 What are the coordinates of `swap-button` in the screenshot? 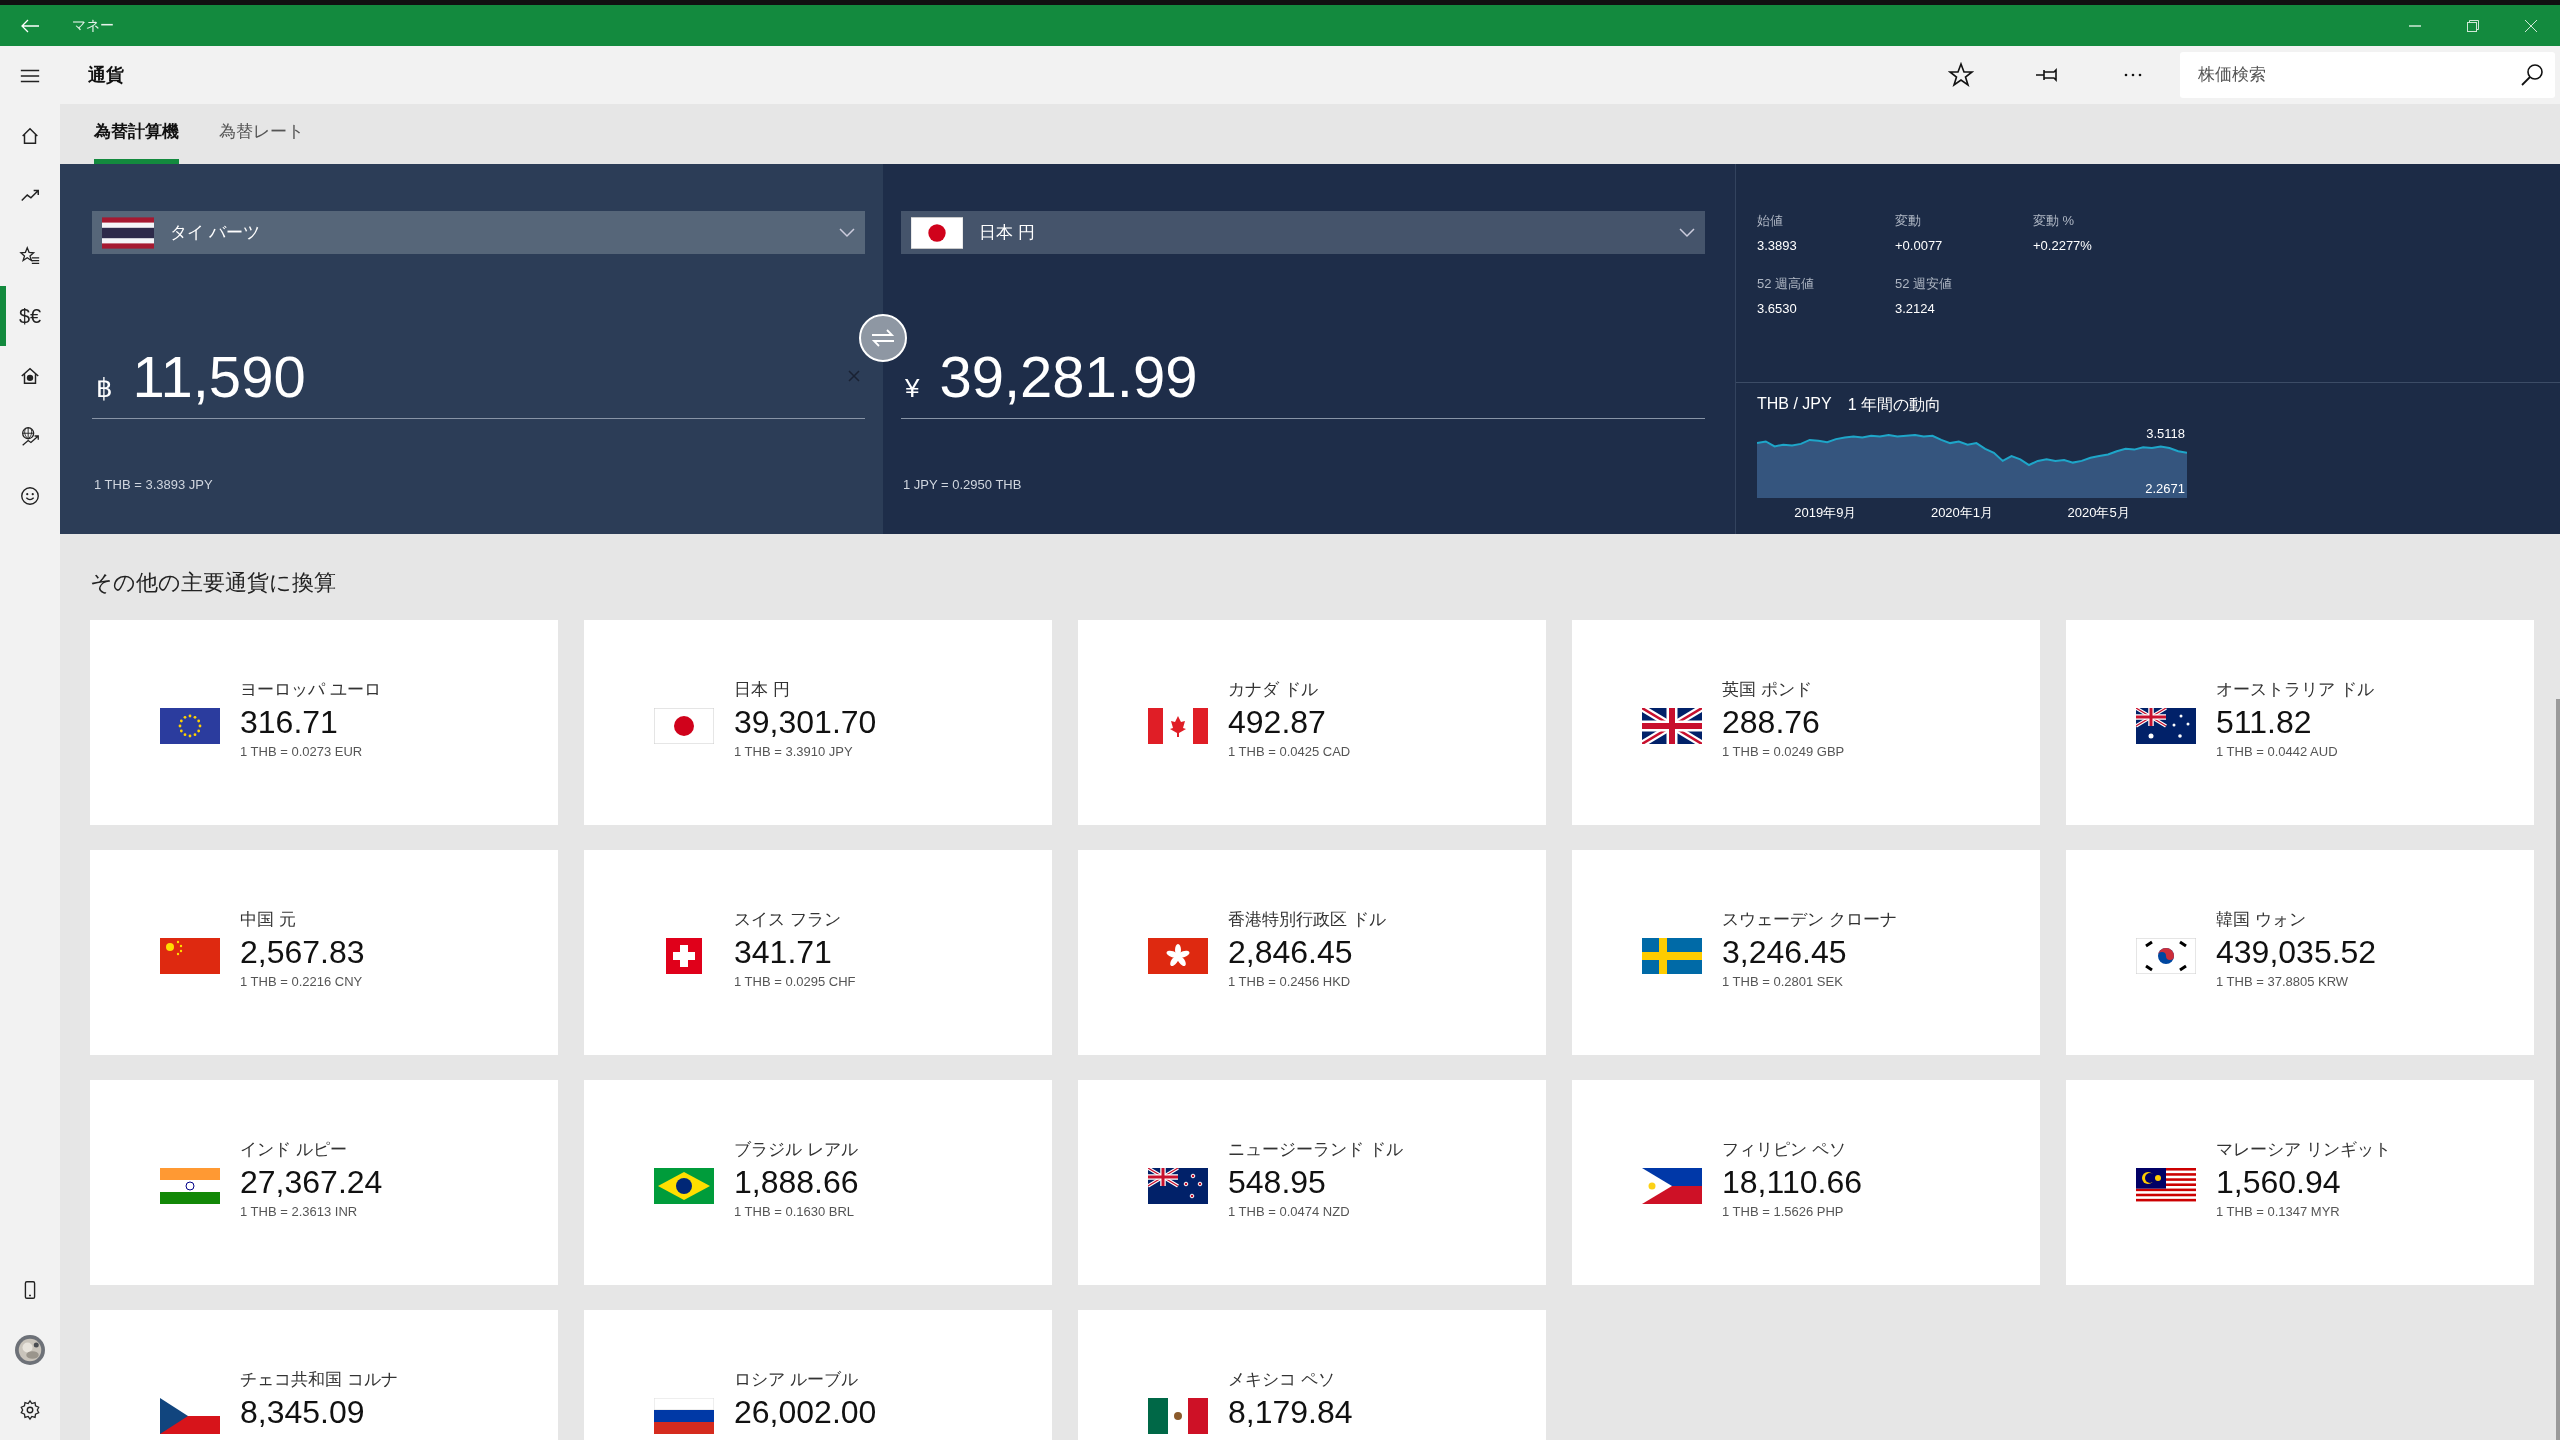 It's located at (883, 338).